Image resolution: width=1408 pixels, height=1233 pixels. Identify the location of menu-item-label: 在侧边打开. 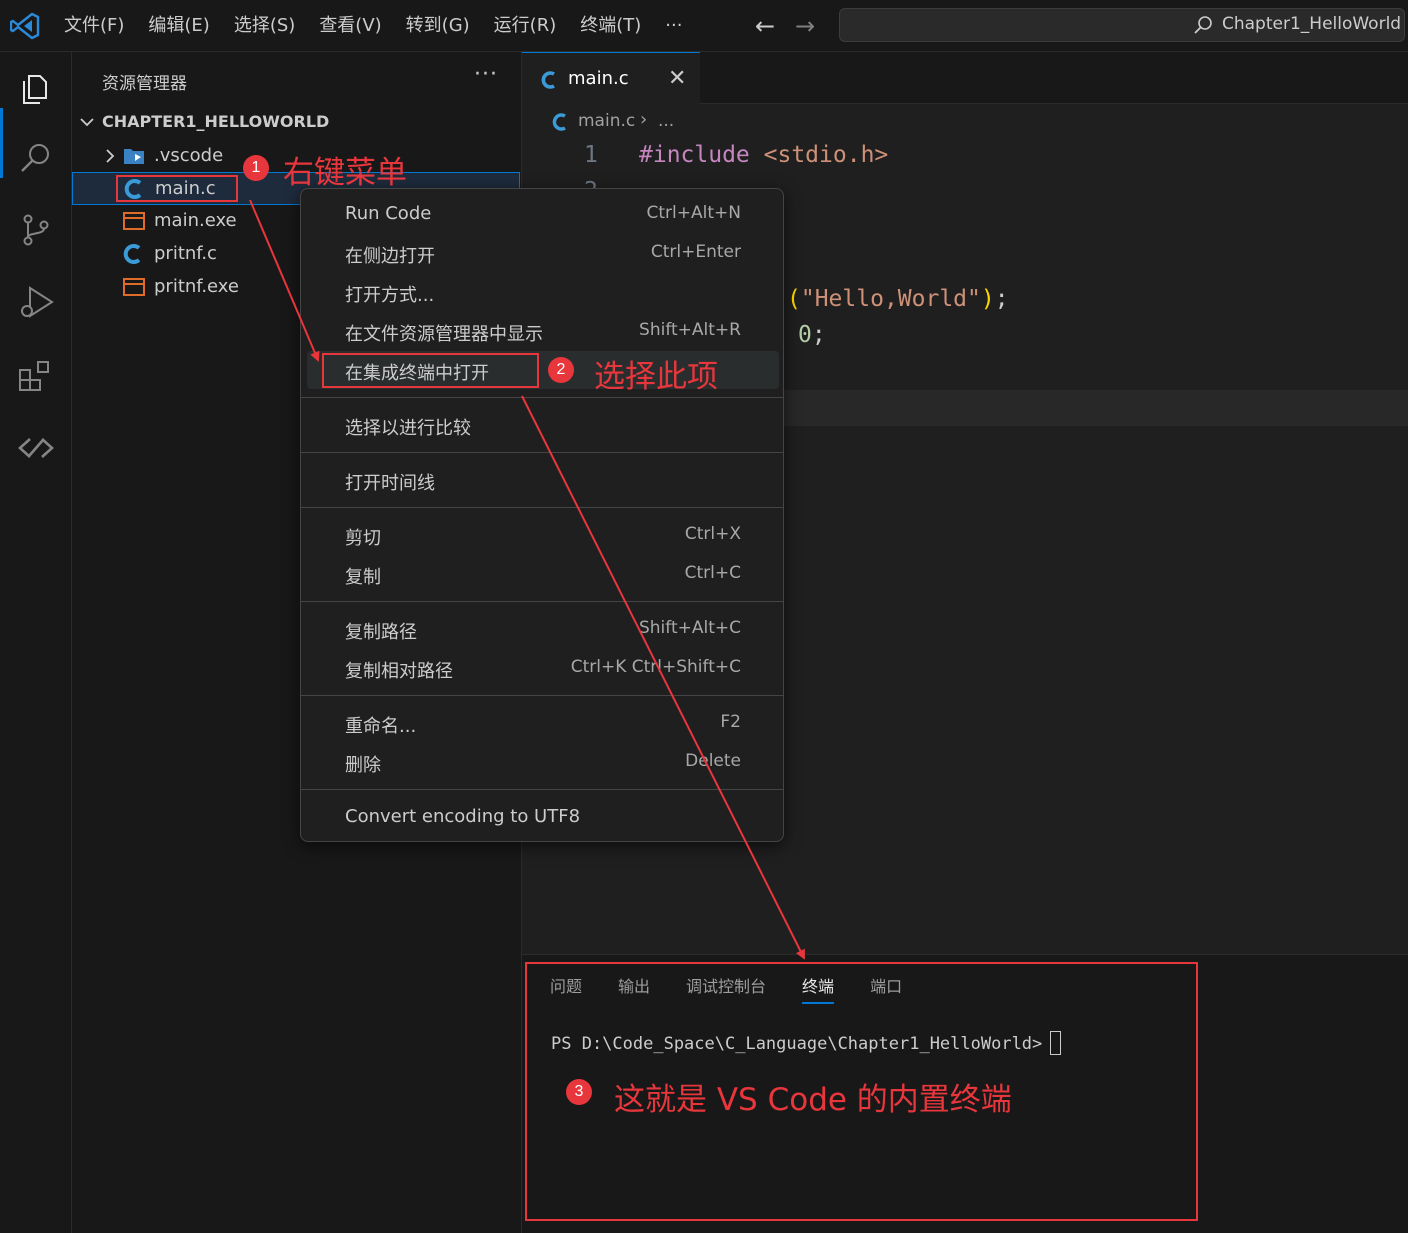
(390, 256).